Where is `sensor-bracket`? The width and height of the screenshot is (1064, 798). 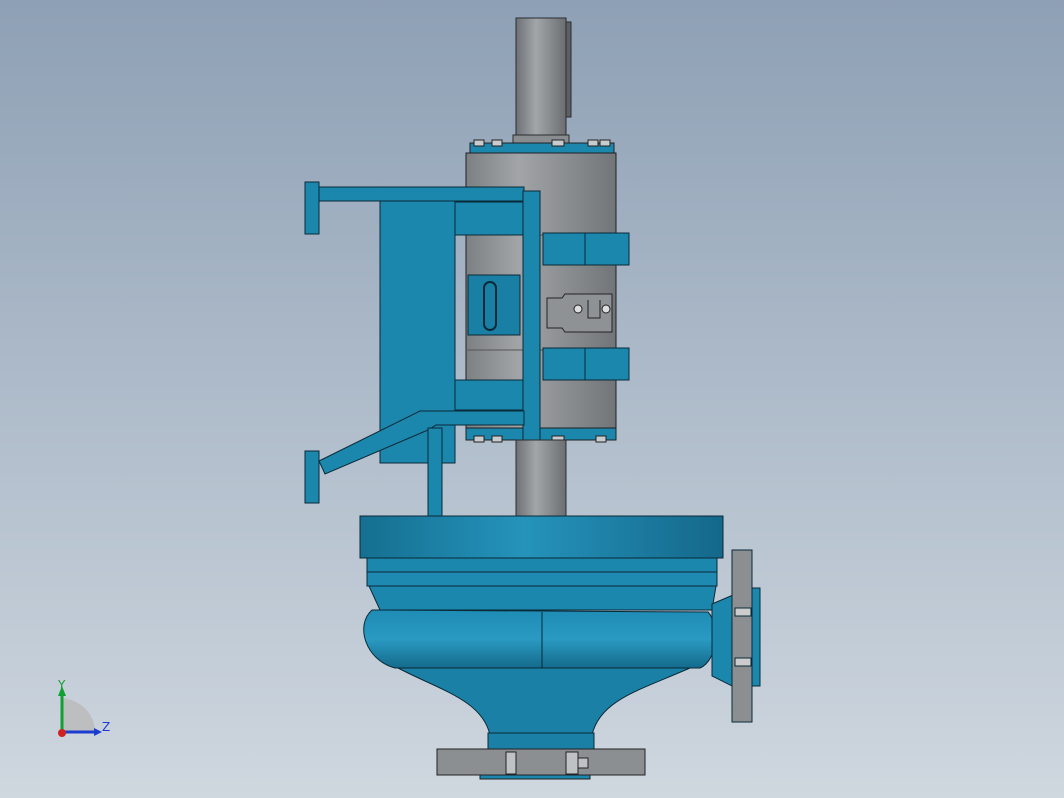
sensor-bracket is located at coordinates (579, 313).